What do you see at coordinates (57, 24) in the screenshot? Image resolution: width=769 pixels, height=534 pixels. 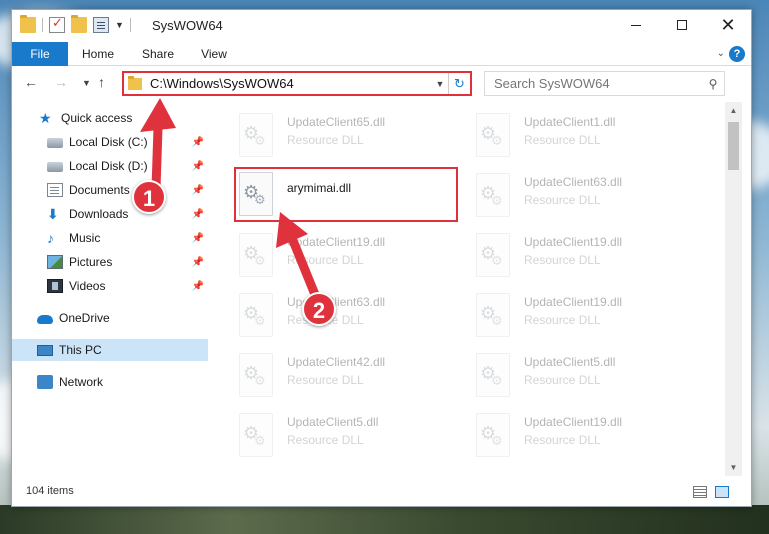 I see `properties-check-icon` at bounding box center [57, 24].